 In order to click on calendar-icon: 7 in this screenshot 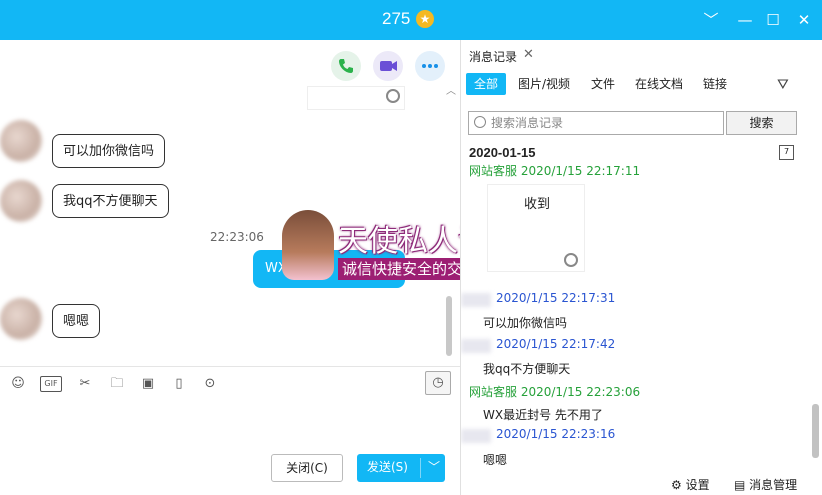, I will do `click(786, 152)`.